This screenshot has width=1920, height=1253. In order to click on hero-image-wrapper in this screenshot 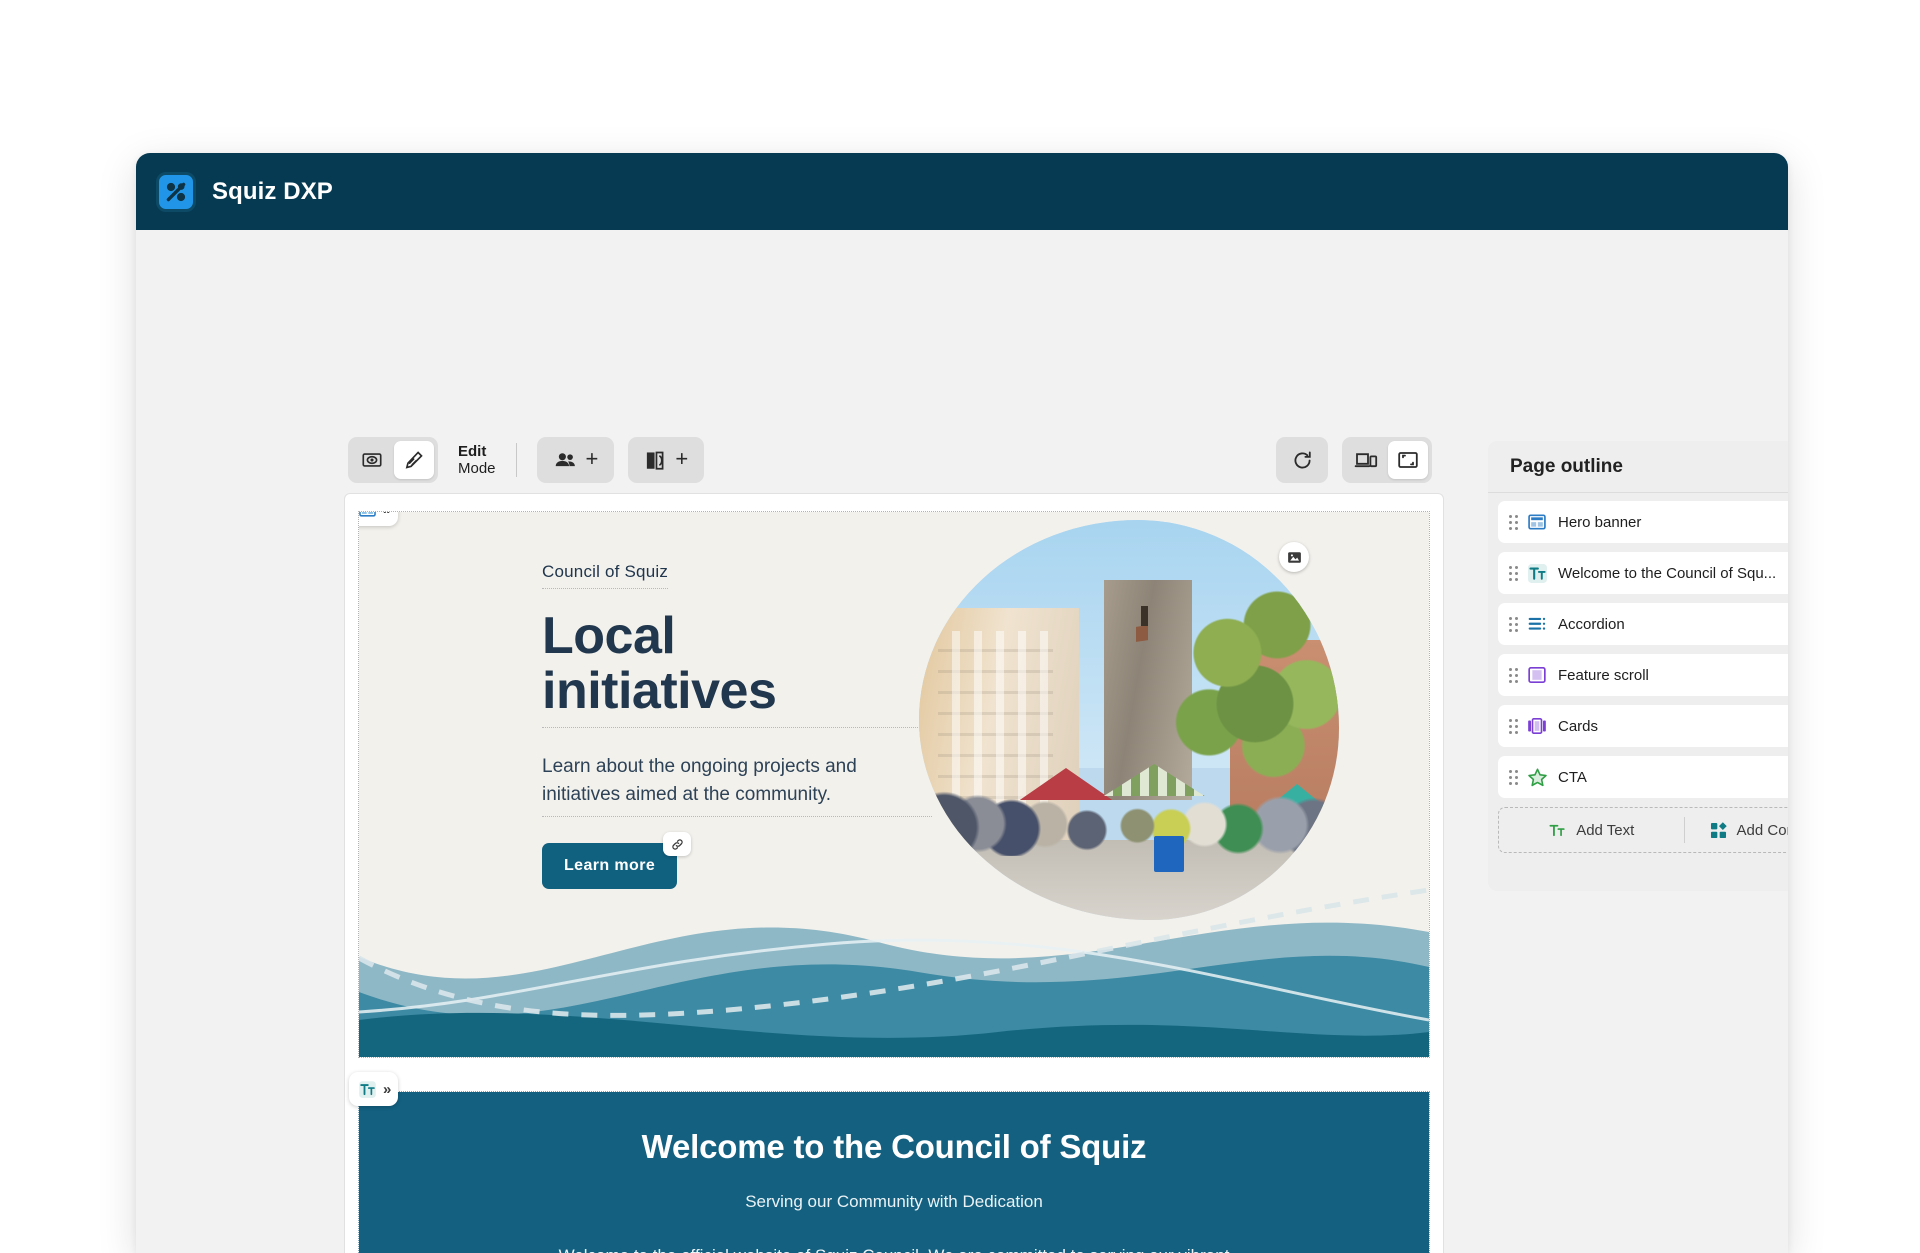, I will do `click(1129, 720)`.